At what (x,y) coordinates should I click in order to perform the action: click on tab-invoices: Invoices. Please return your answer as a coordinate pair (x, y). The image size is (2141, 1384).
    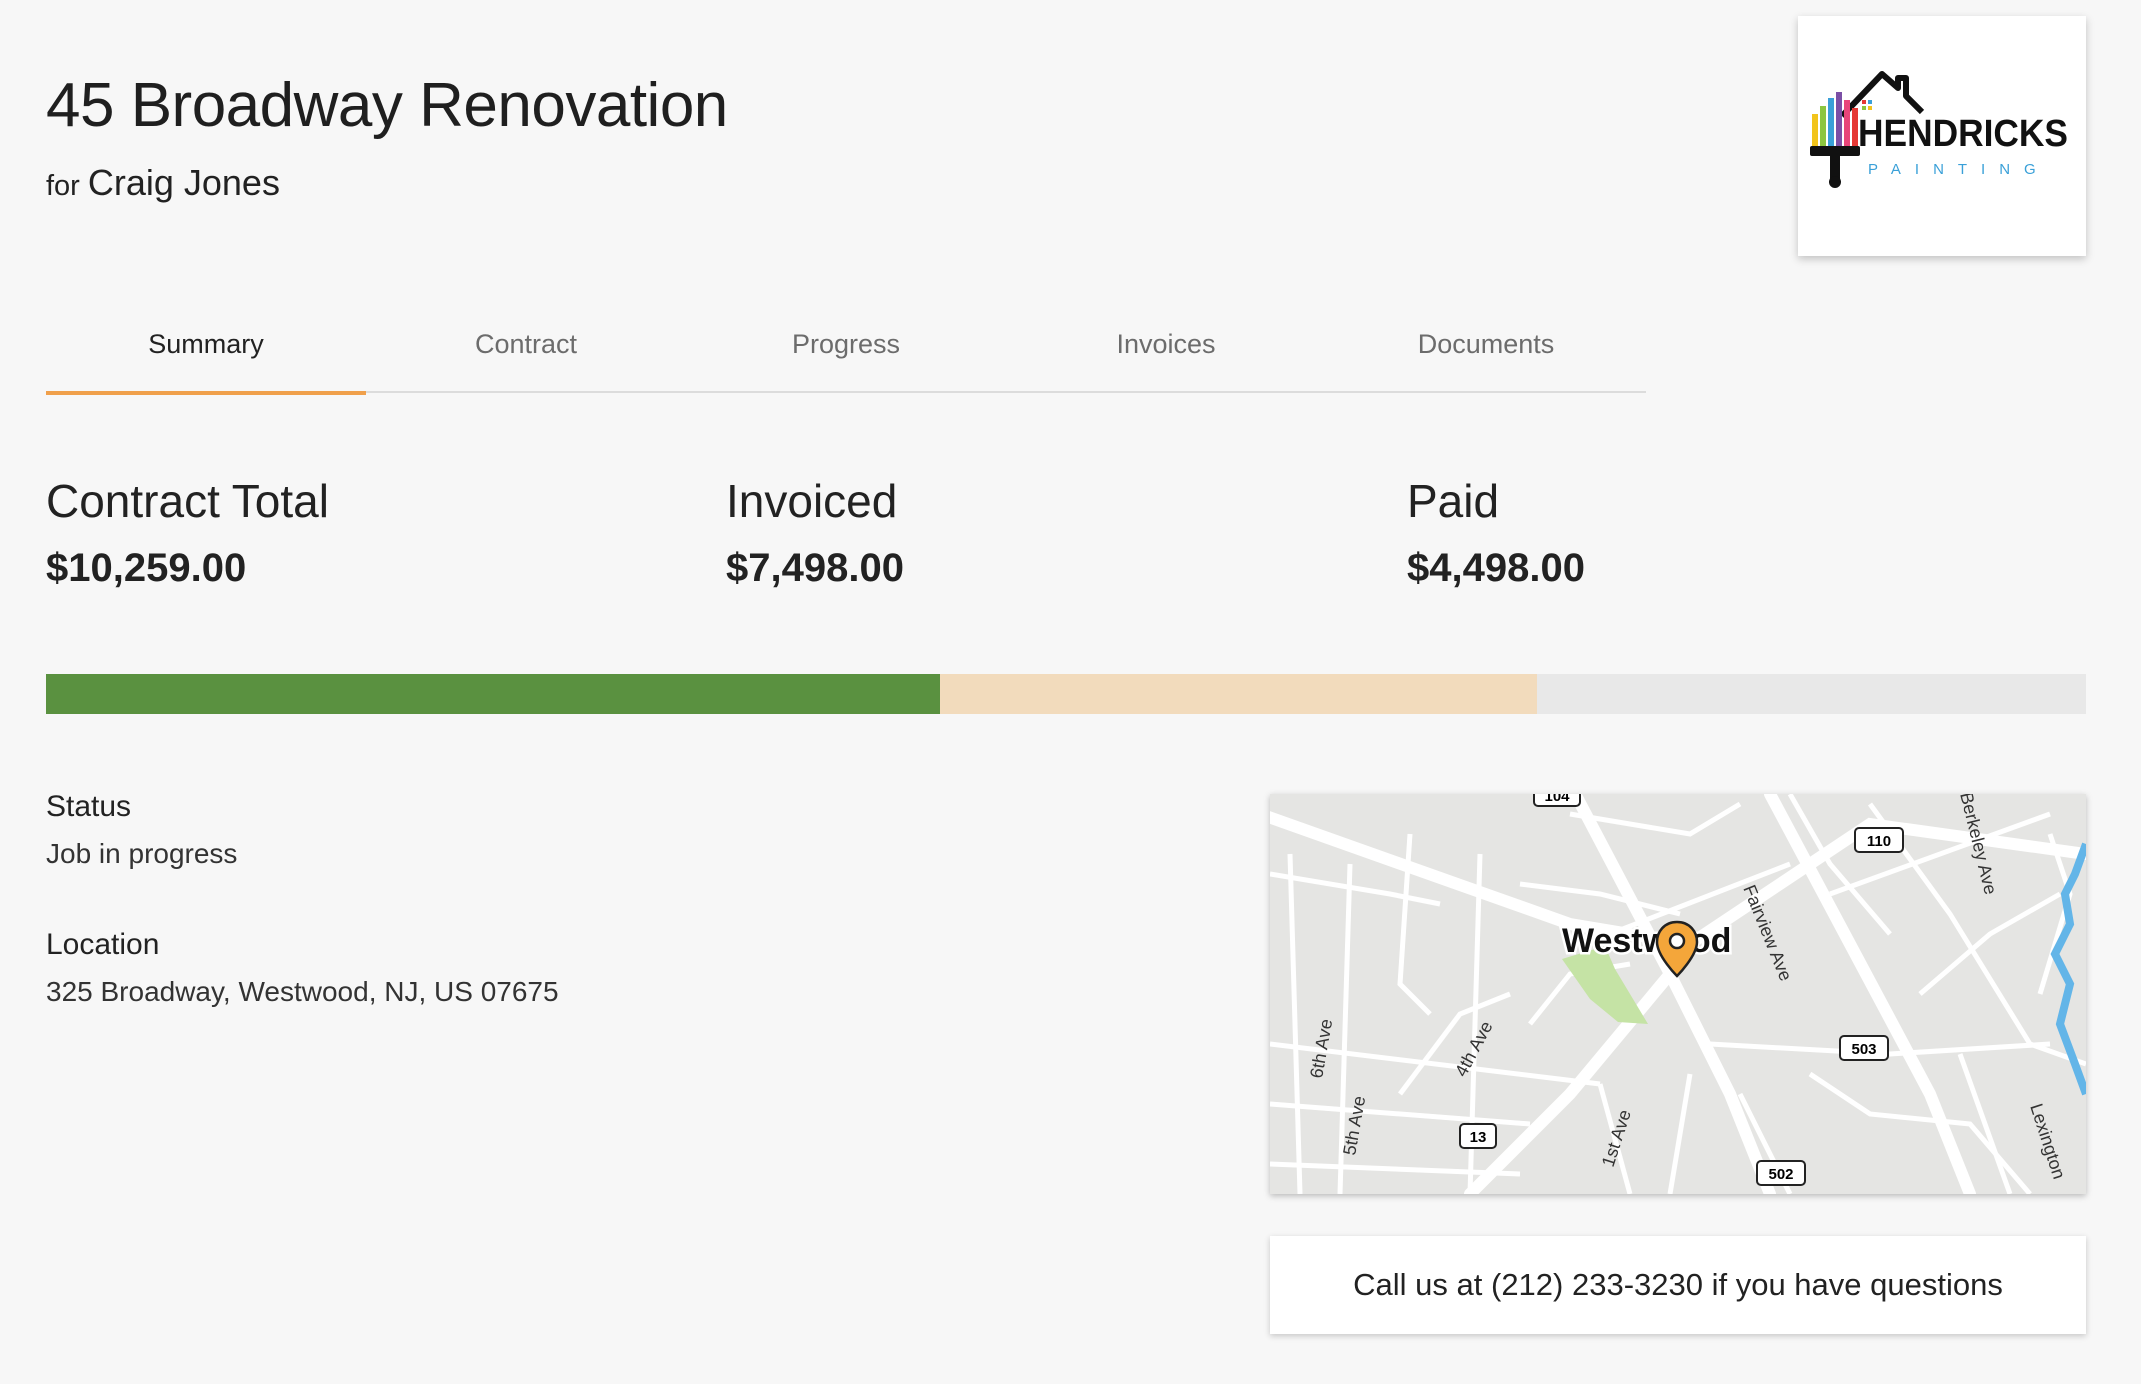
    Looking at the image, I should click on (1166, 344).